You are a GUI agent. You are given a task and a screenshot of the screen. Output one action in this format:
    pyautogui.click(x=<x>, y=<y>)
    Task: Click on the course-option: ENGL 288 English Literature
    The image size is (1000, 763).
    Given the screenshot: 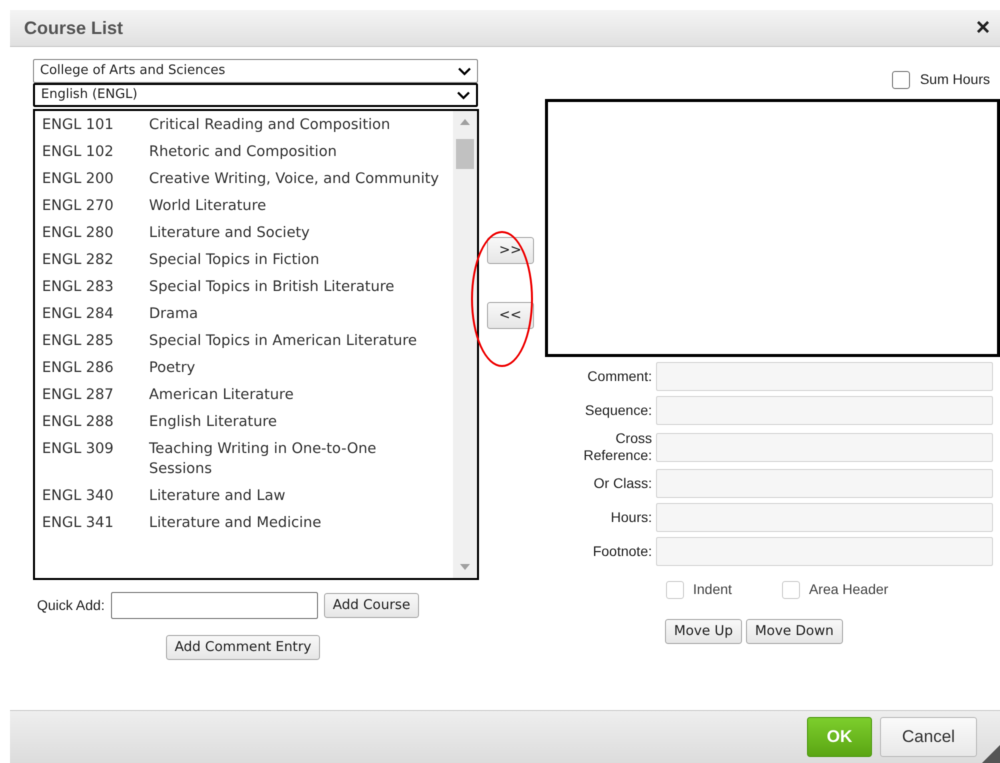 What is the action you would take?
    pyautogui.click(x=247, y=422)
    